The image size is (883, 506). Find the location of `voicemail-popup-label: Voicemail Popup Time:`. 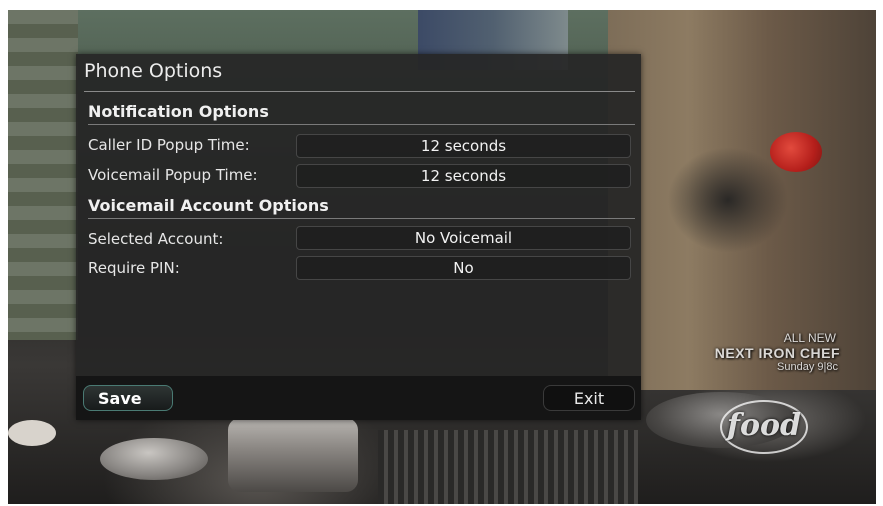

voicemail-popup-label: Voicemail Popup Time: is located at coordinates (173, 175).